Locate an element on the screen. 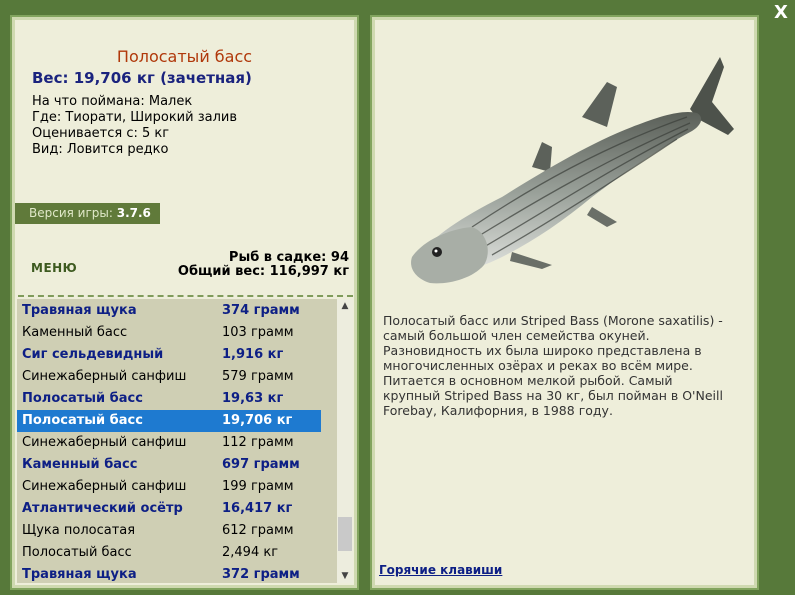  location-info: Где: Тиорати, Широкий залив is located at coordinates (135, 117).